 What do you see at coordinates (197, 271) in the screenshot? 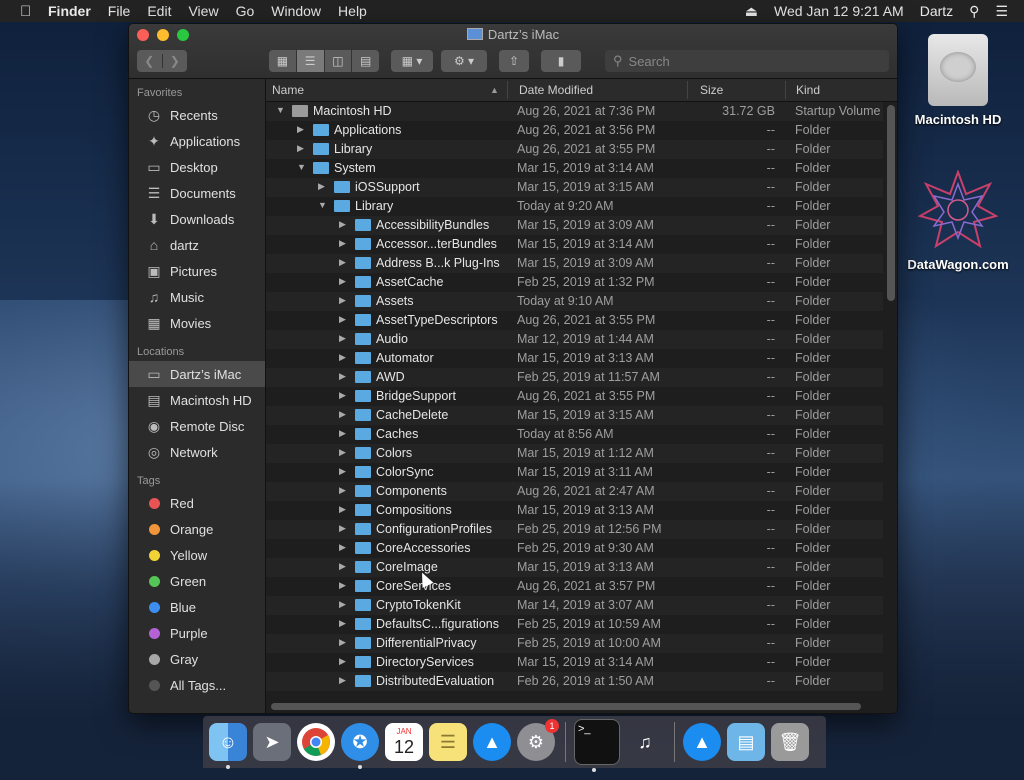
I see `sidebar-item-pictures: ▣ Pictures` at bounding box center [197, 271].